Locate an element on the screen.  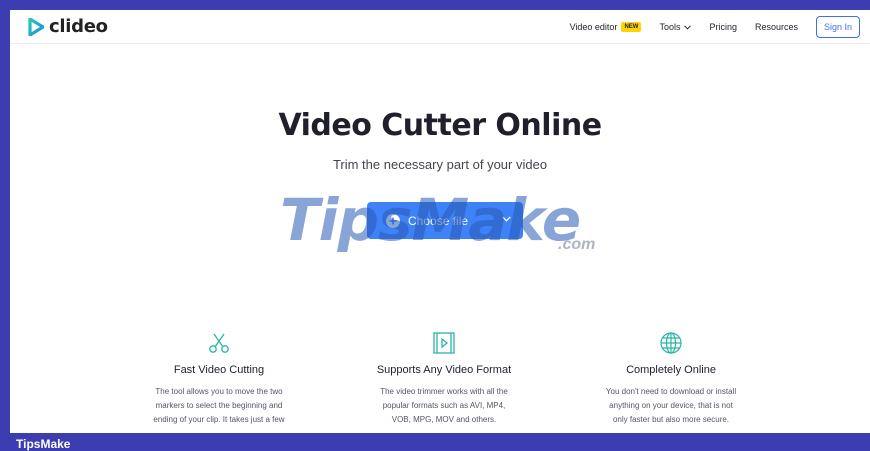
nav-video-editor: Video editor NEW is located at coordinates (606, 27).